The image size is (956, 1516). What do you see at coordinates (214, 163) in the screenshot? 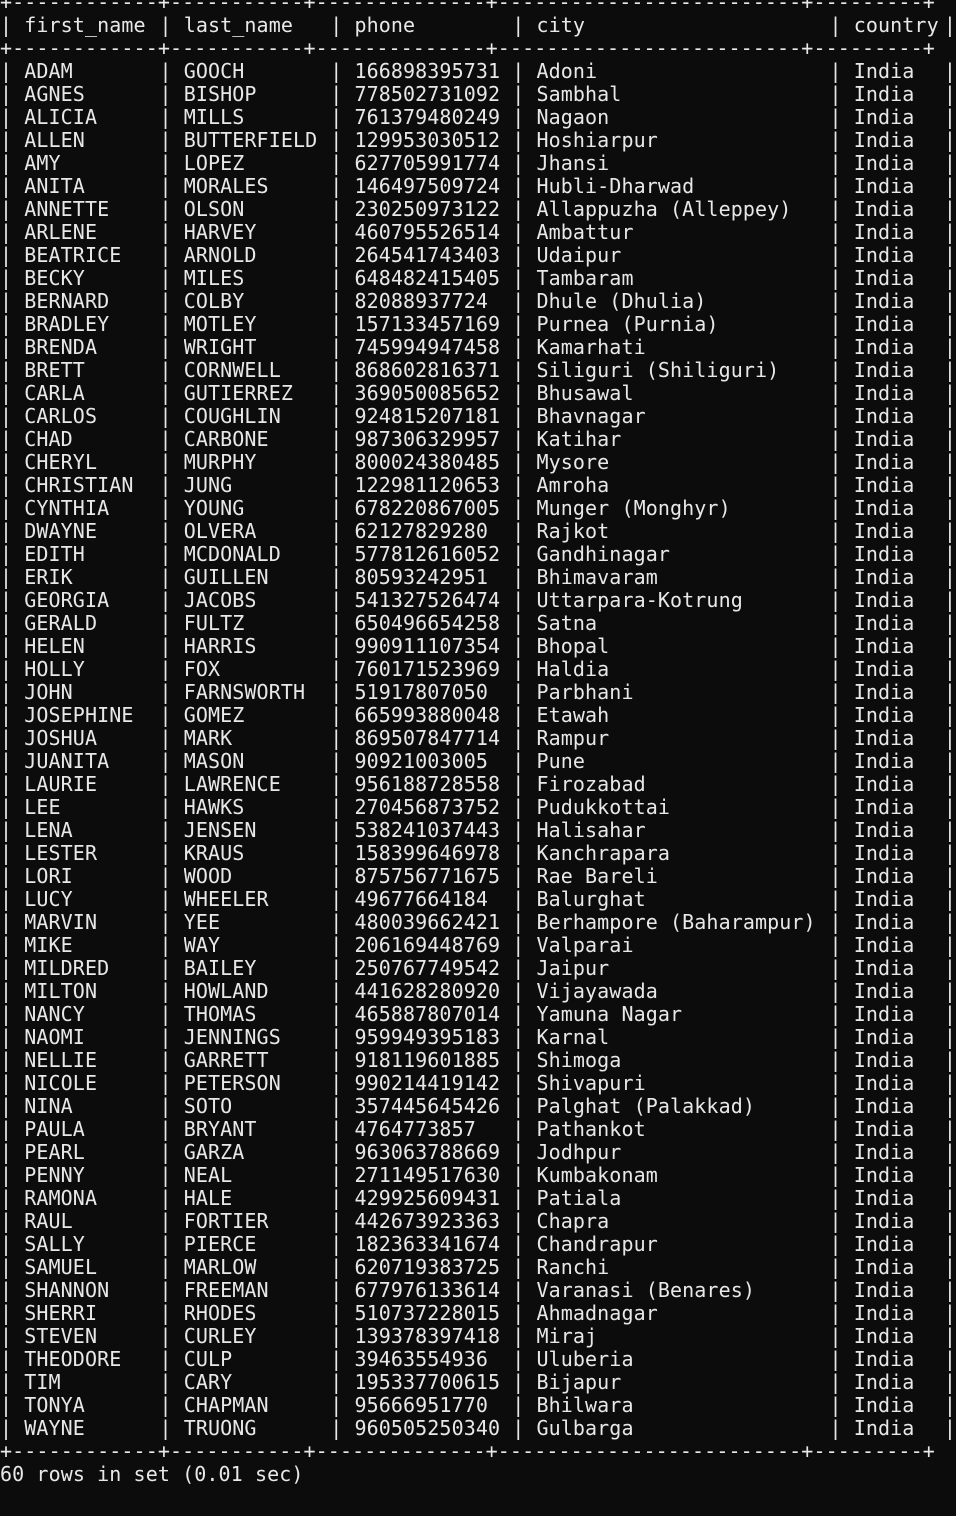
I see `cell-last-name: LOPEZ` at bounding box center [214, 163].